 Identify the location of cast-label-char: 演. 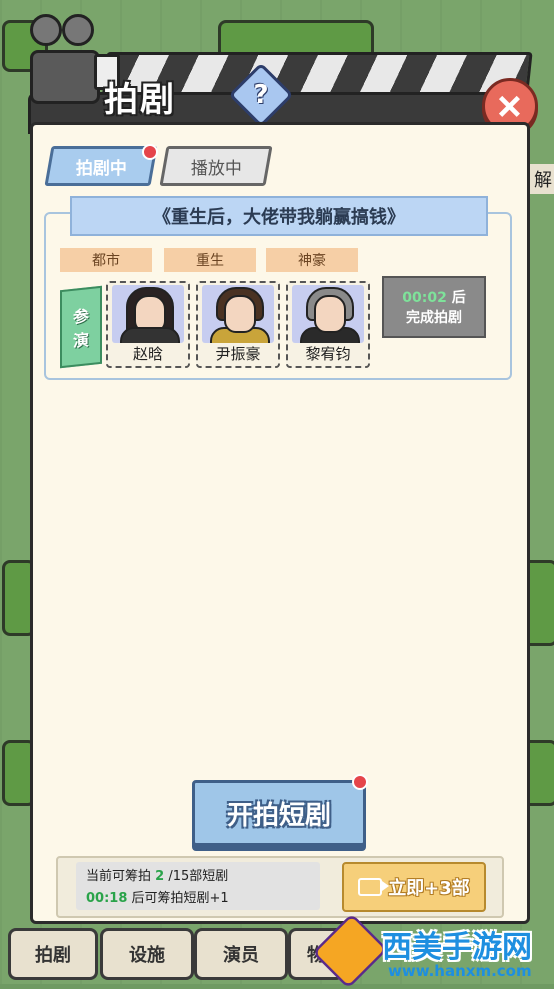
(80, 340).